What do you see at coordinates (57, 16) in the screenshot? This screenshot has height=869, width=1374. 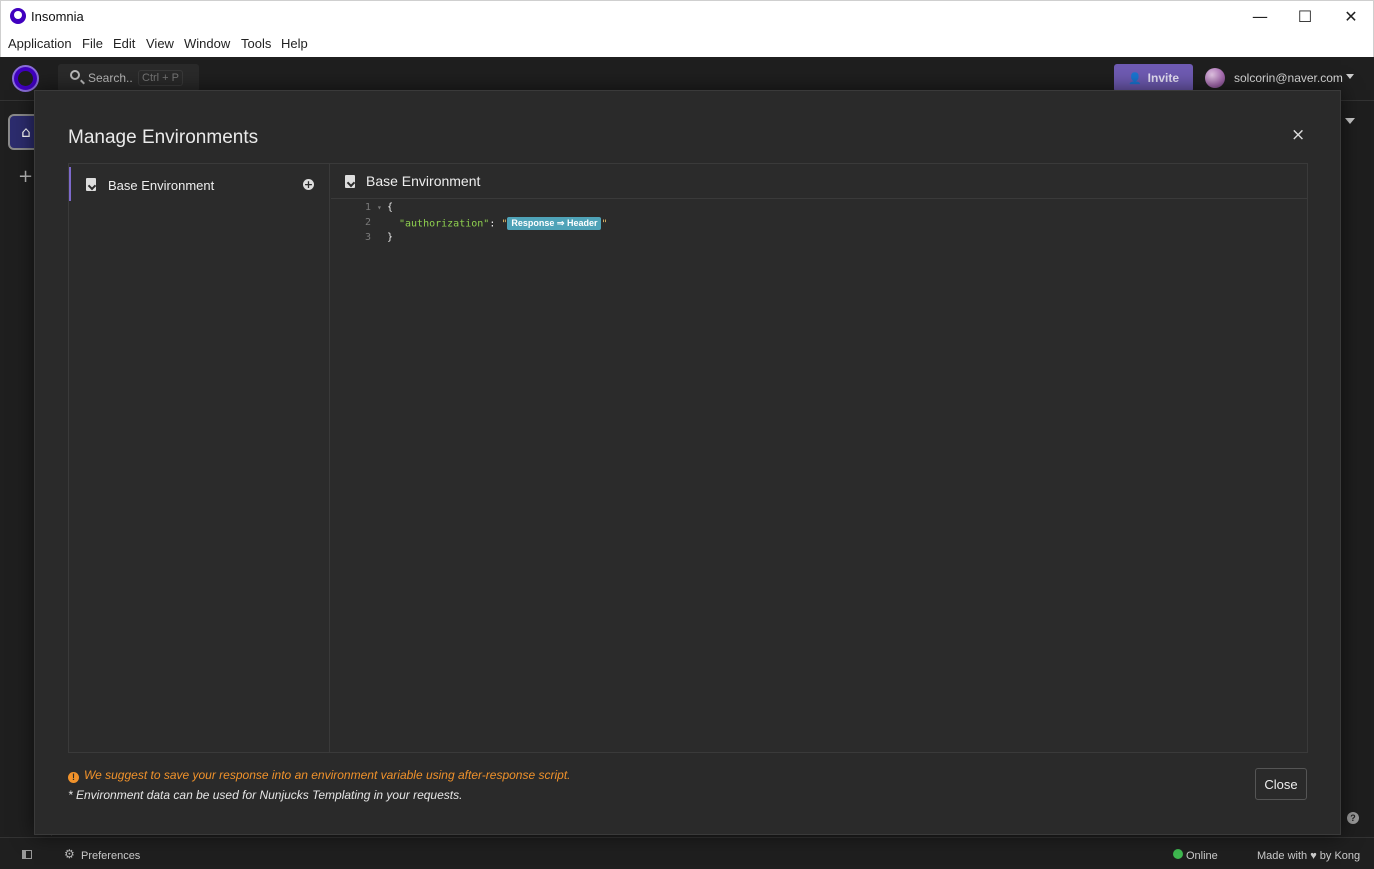 I see `window-title: Insomnia` at bounding box center [57, 16].